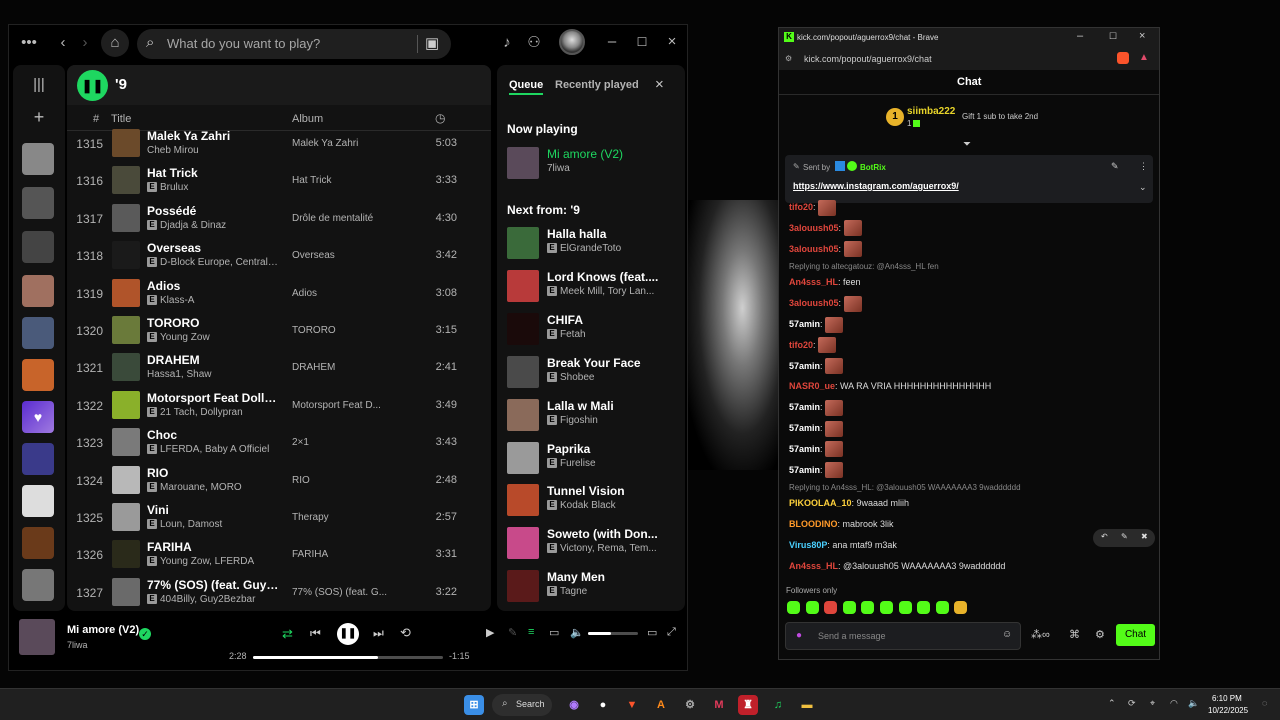 The width and height of the screenshot is (1280, 720). I want to click on track-title: TORORO, so click(213, 323).